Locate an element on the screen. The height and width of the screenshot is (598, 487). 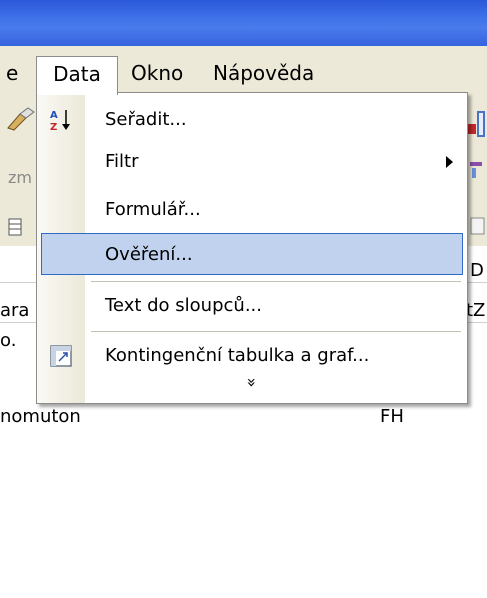
menu-data-label: Data is located at coordinates (77, 74).